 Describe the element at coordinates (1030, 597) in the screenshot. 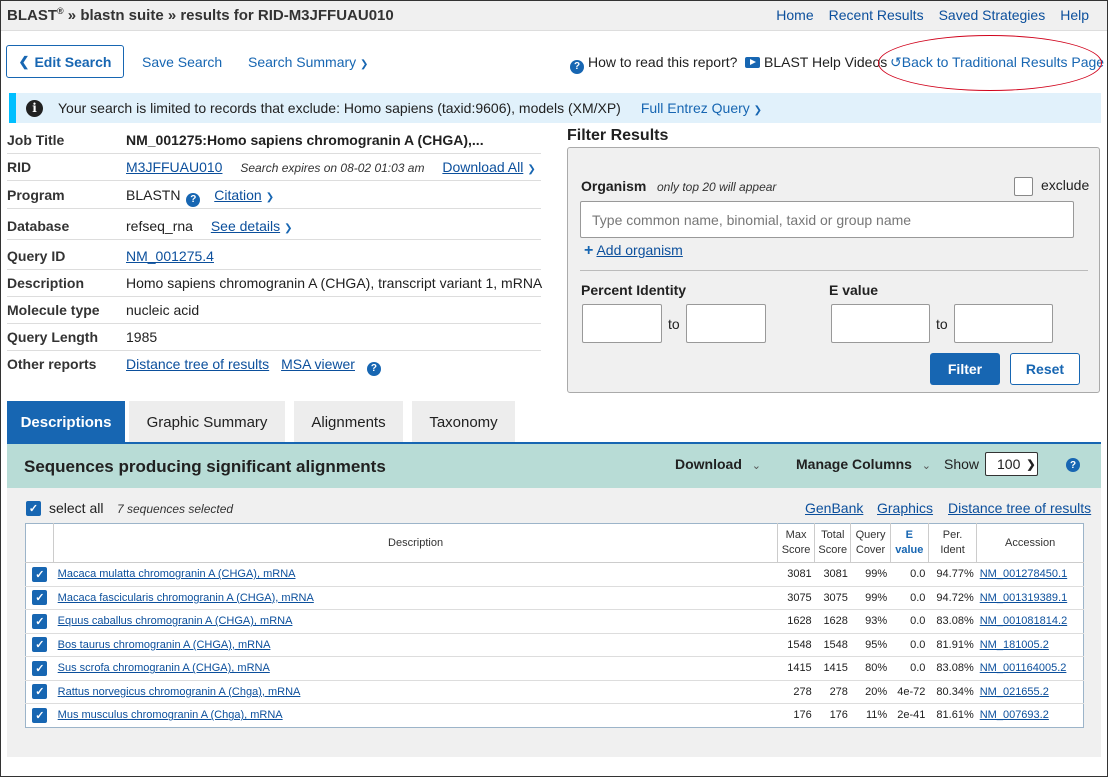

I see `row-accession: NM_001319389.1` at that location.